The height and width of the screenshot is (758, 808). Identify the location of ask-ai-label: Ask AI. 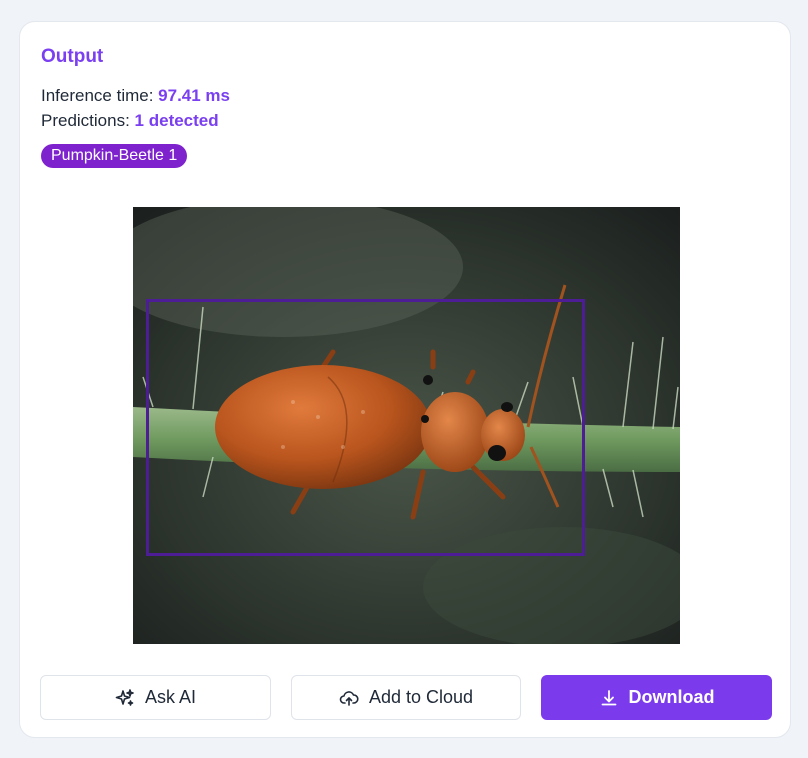
(170, 697).